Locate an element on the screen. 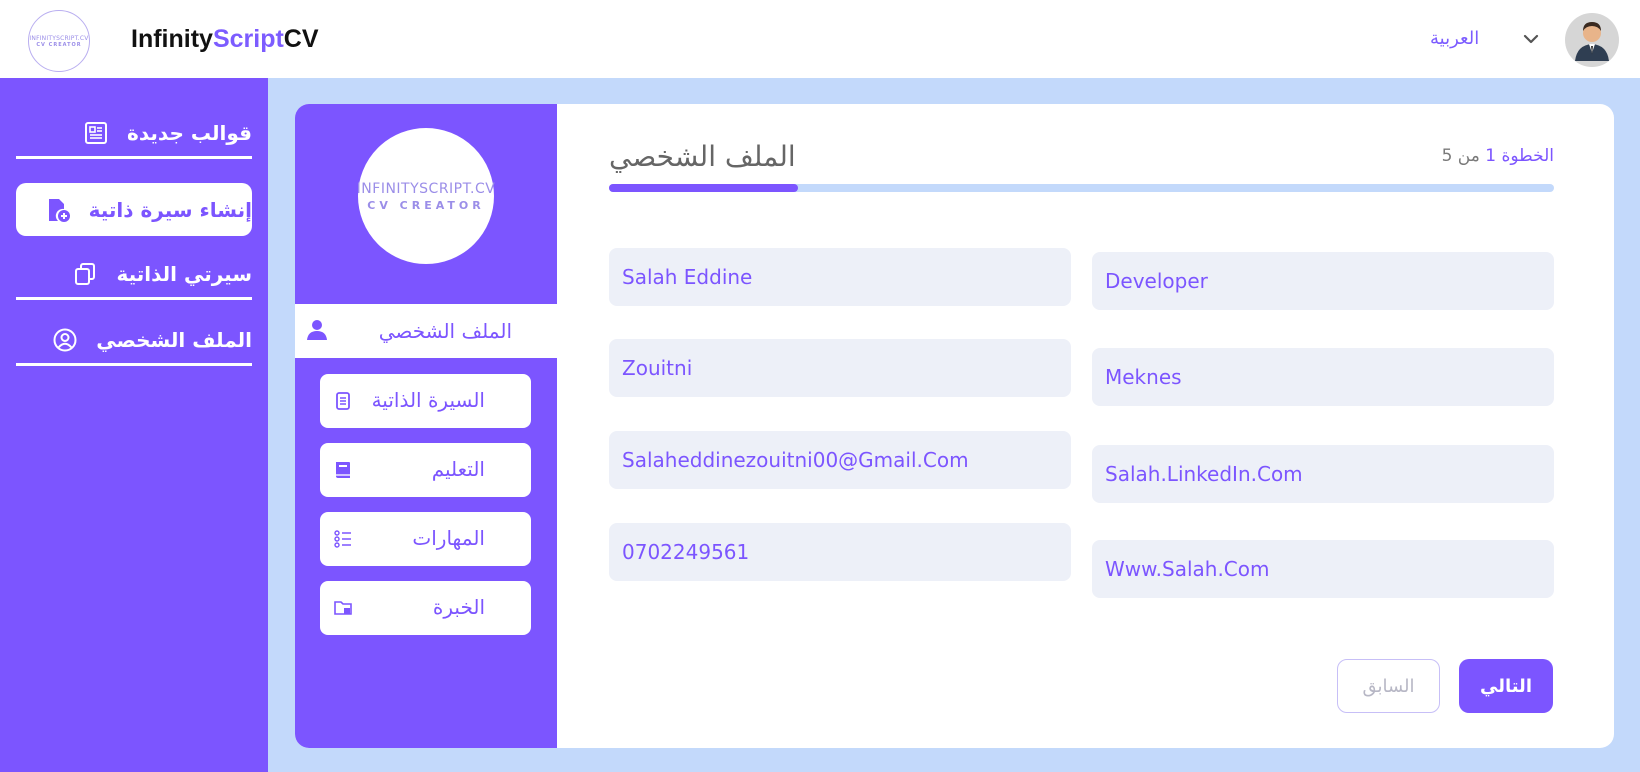  step-label: التعليم is located at coordinates (458, 469).